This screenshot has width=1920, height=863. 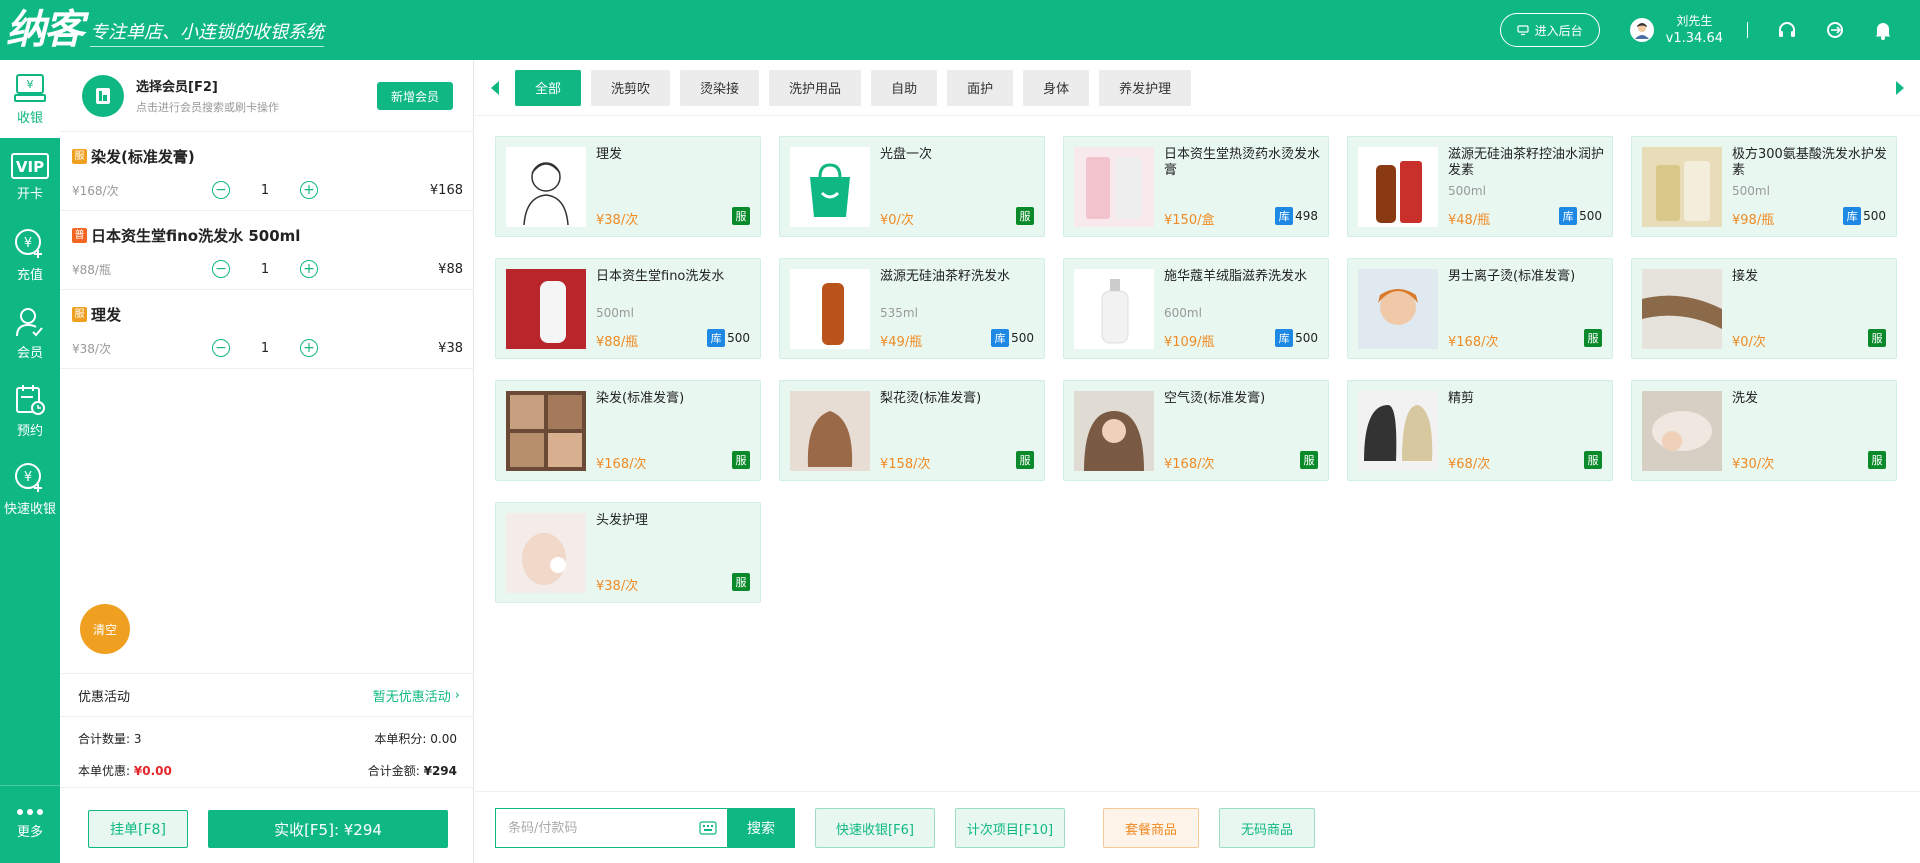 What do you see at coordinates (266, 250) in the screenshot?
I see `cart-item: 普日本资生堂fino洗发水 500ml ¥88/瓶 − 1 + ¥88` at bounding box center [266, 250].